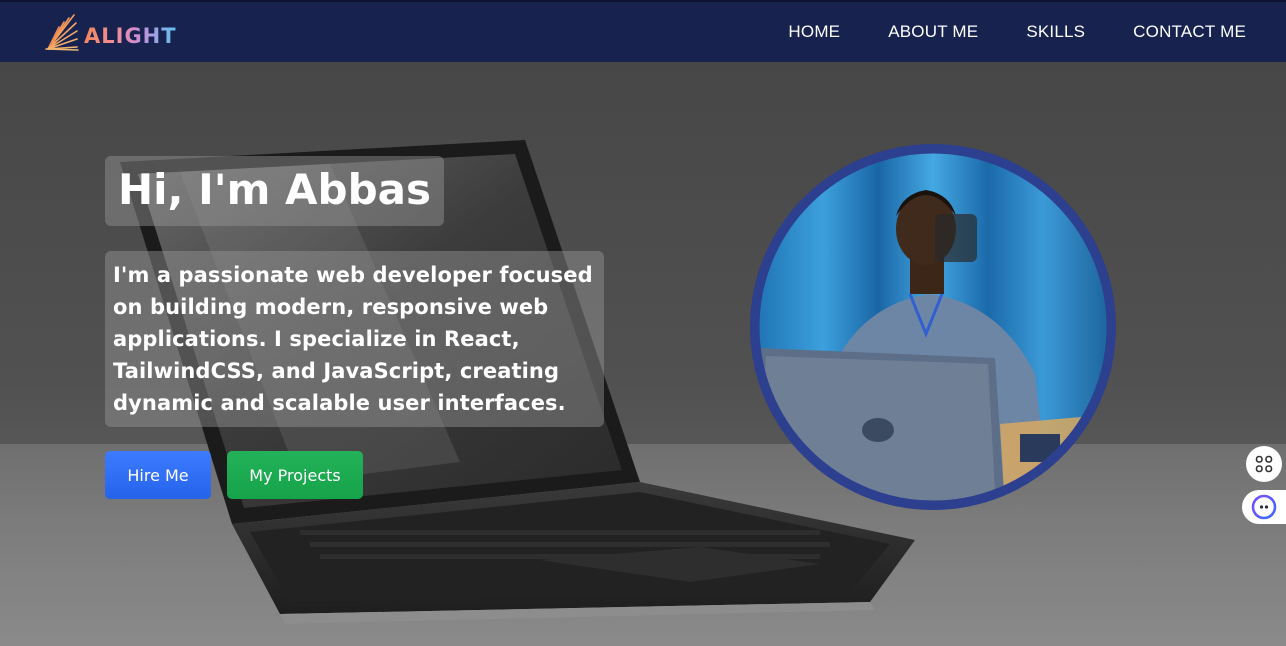  I want to click on apps-grid-icon, so click(1264, 464).